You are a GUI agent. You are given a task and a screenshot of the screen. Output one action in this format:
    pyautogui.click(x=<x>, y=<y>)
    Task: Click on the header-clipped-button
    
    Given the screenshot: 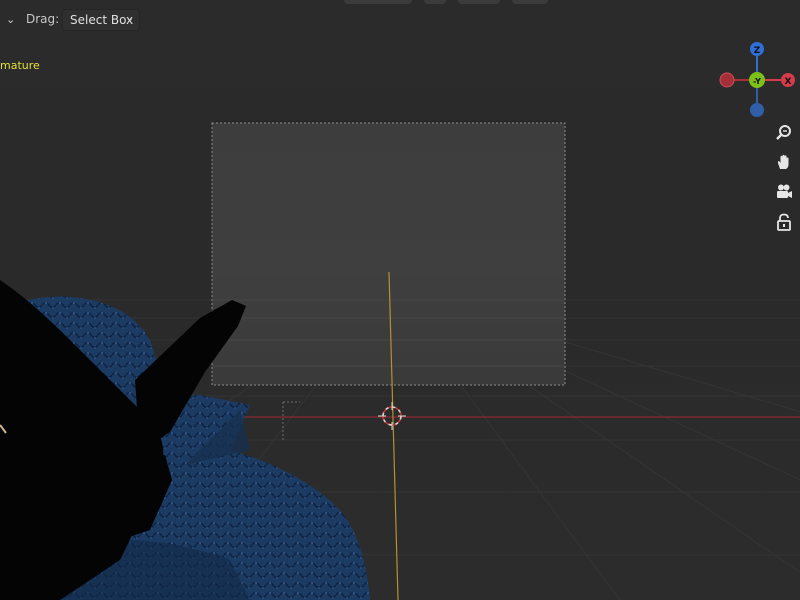 What is the action you would take?
    pyautogui.click(x=378, y=2)
    